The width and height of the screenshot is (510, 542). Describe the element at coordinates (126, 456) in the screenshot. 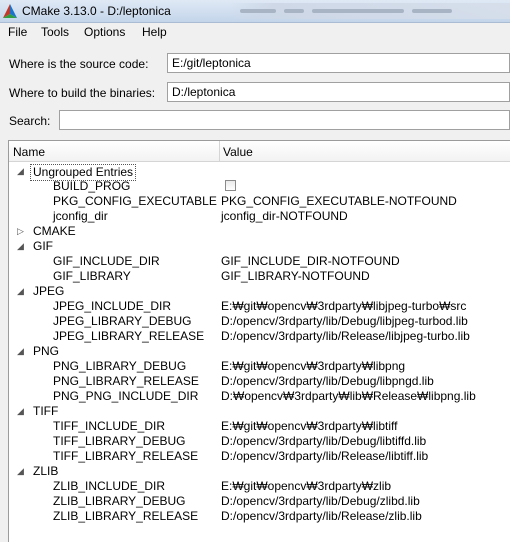

I see `entry-name: TIFF_LIBRARY_RELEASE` at that location.